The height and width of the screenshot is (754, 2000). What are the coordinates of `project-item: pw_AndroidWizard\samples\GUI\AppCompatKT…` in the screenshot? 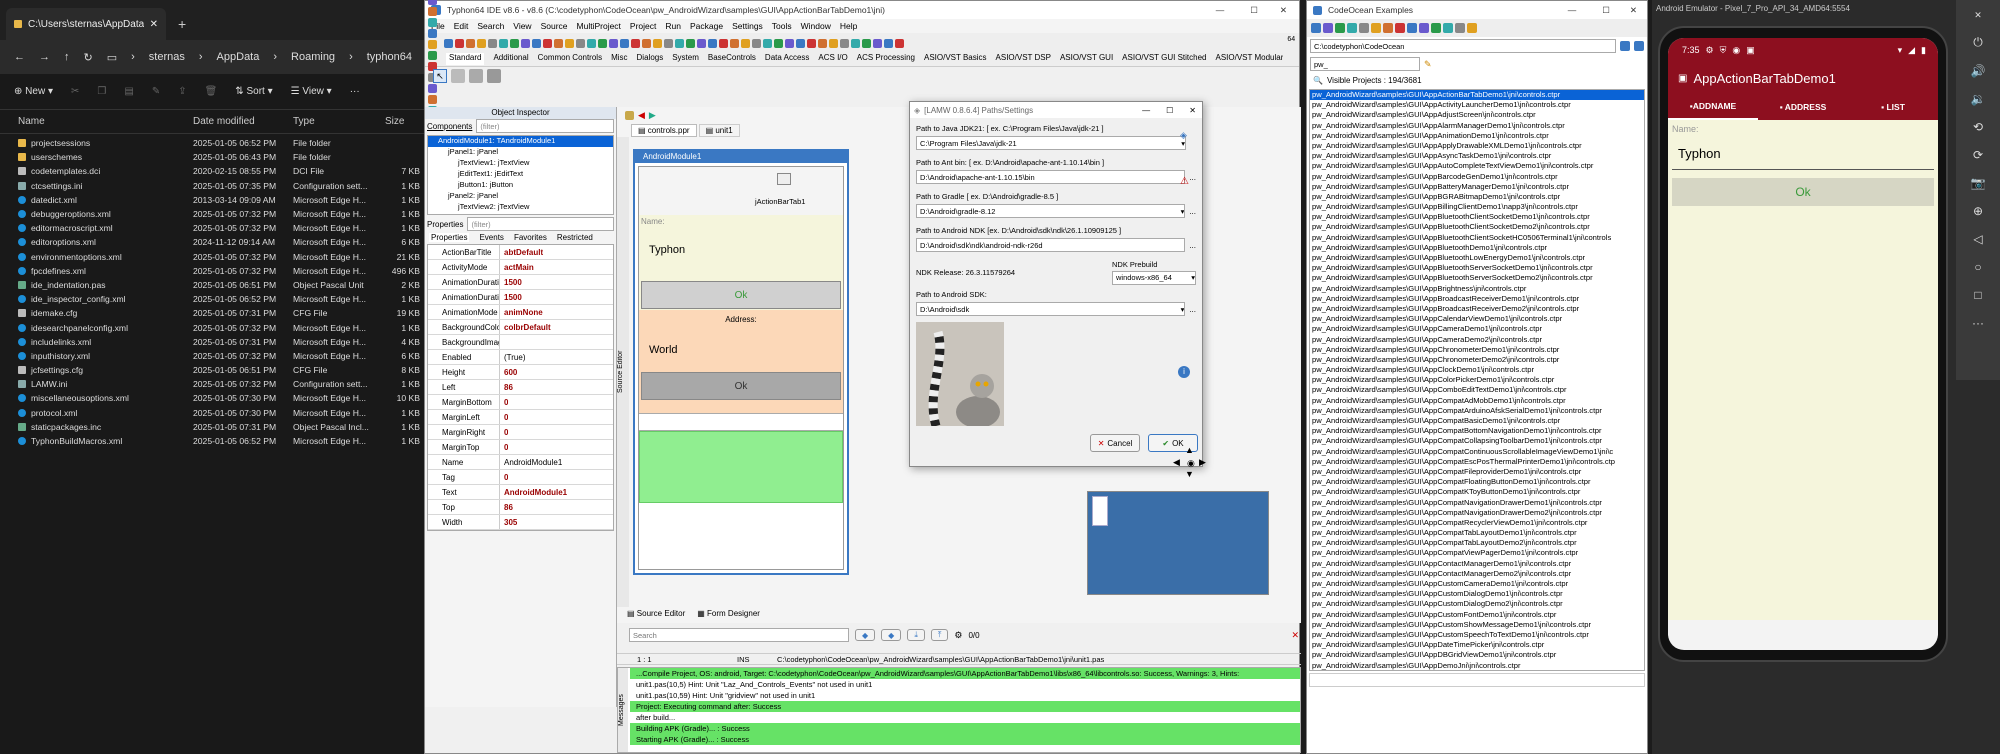 It's located at (1477, 492).